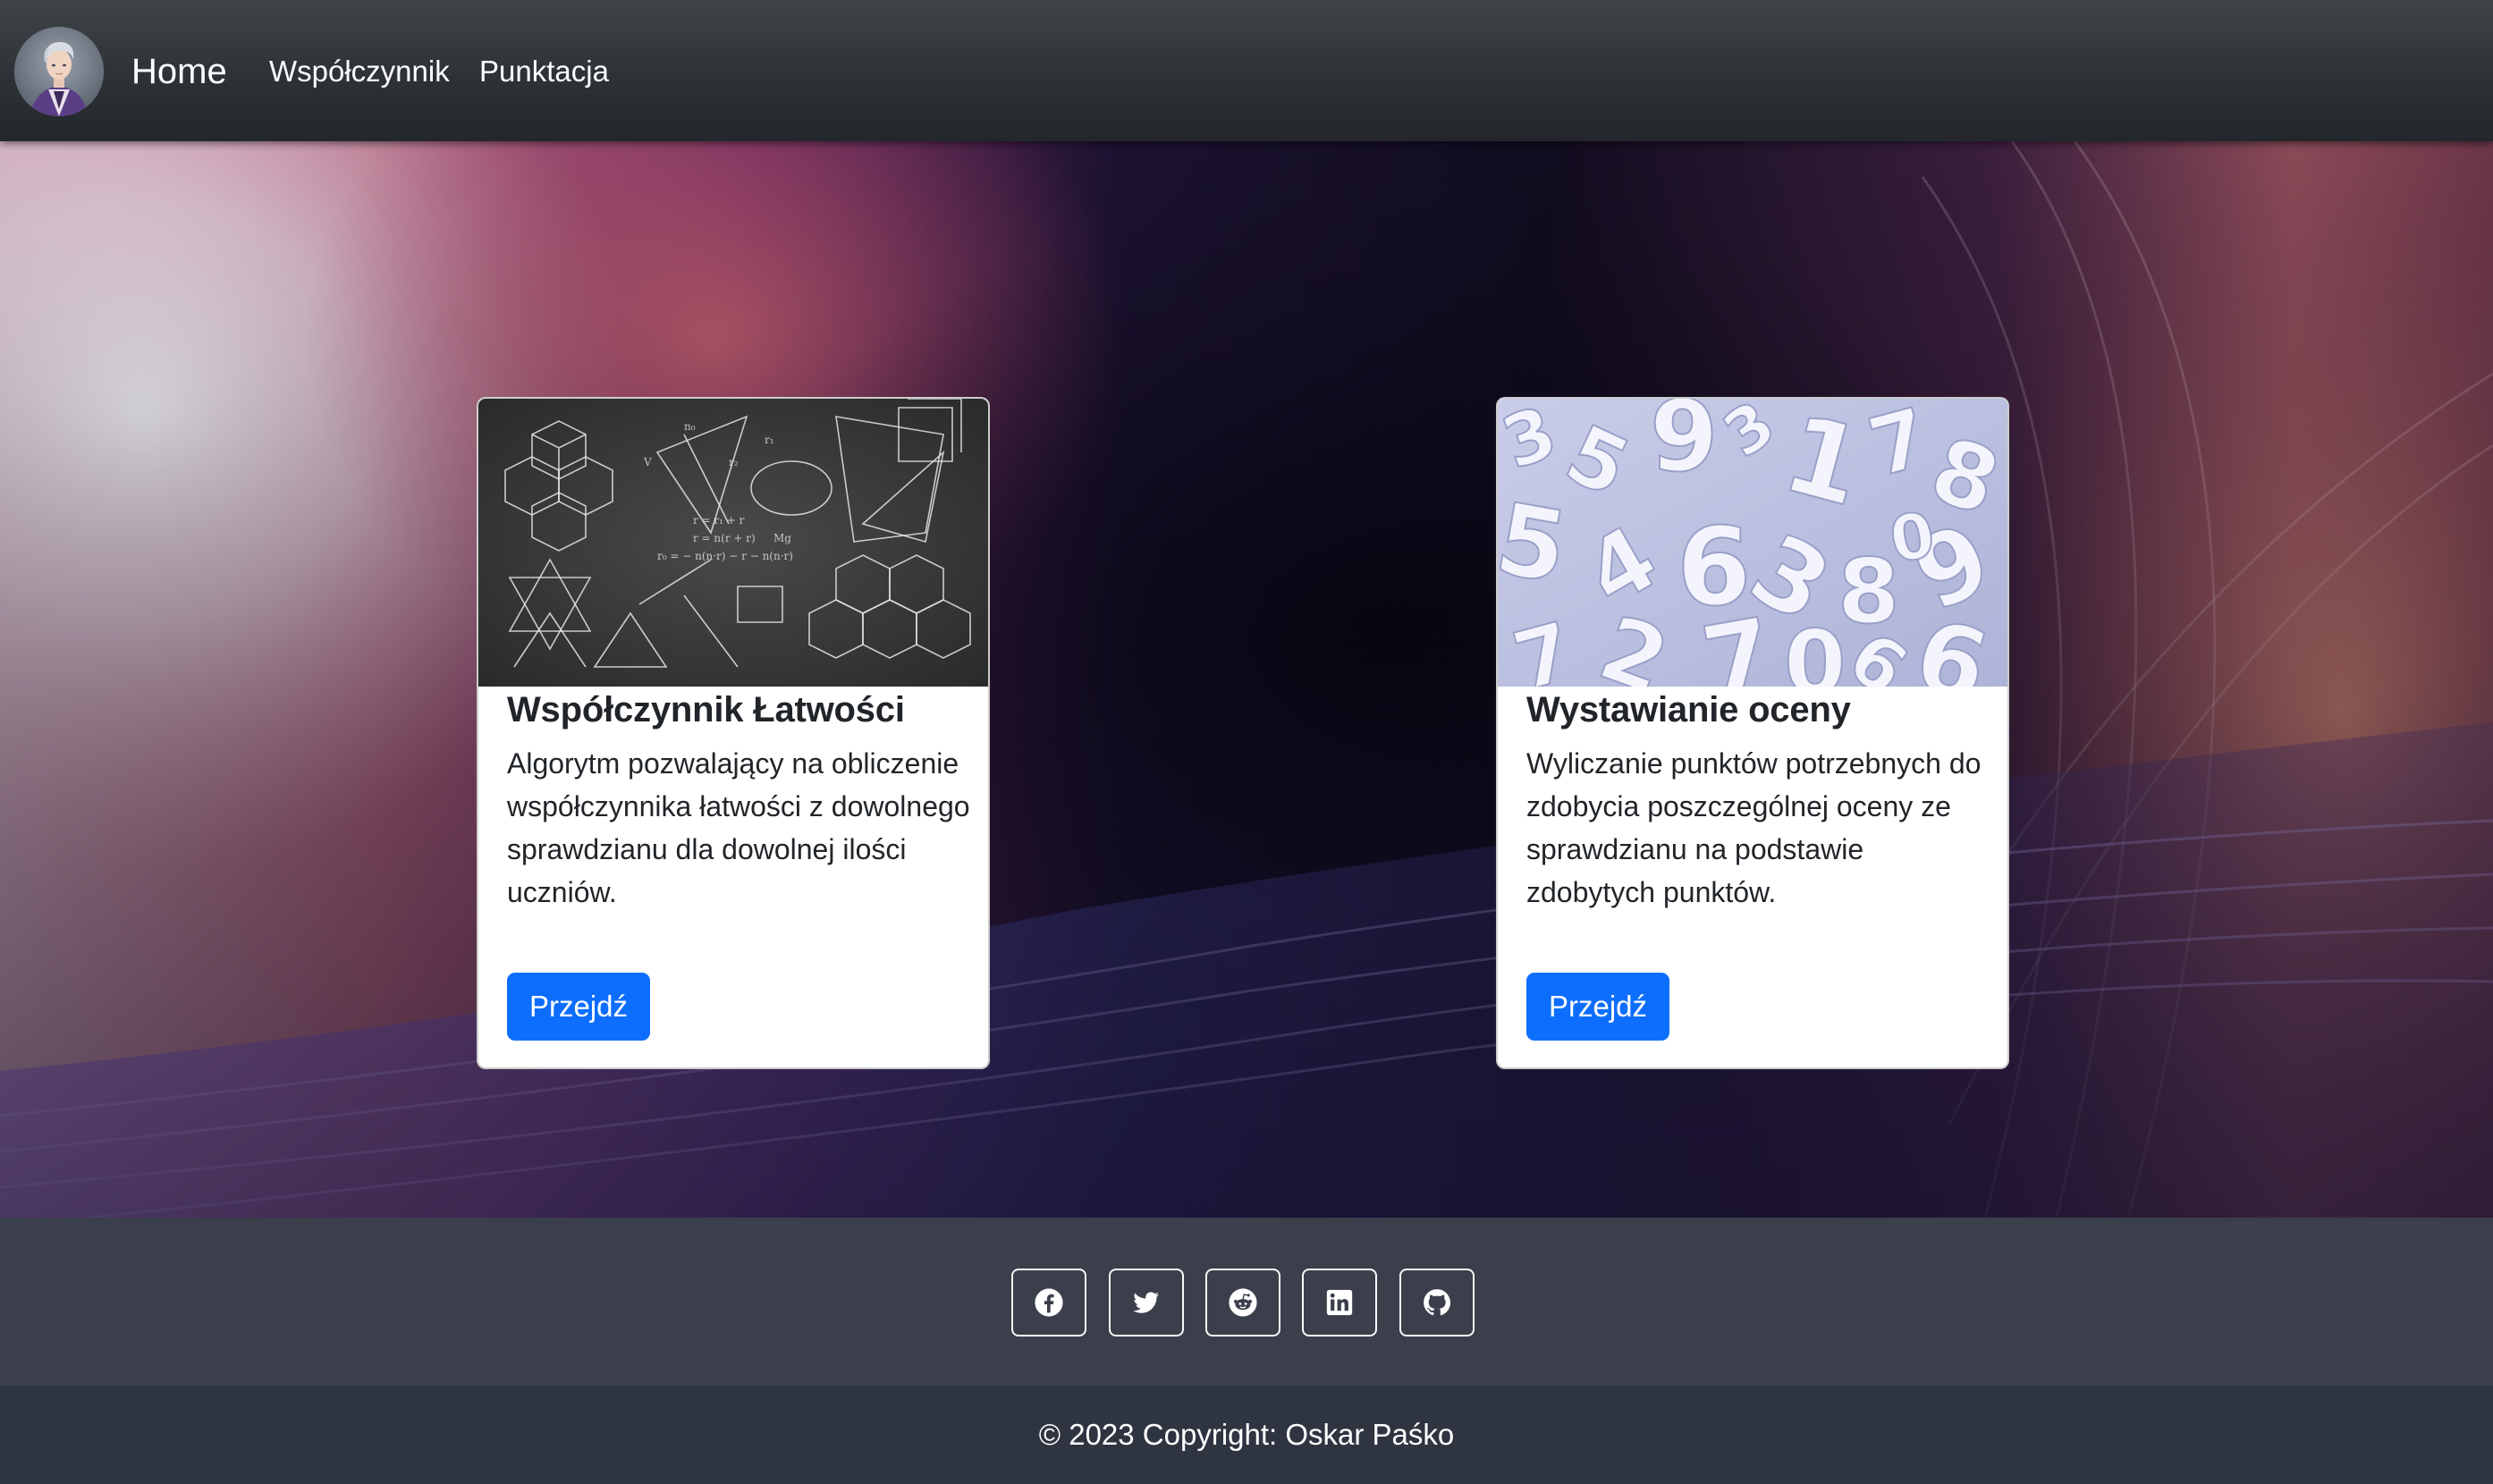 The image size is (2493, 1484). I want to click on github-icon, so click(1437, 1302).